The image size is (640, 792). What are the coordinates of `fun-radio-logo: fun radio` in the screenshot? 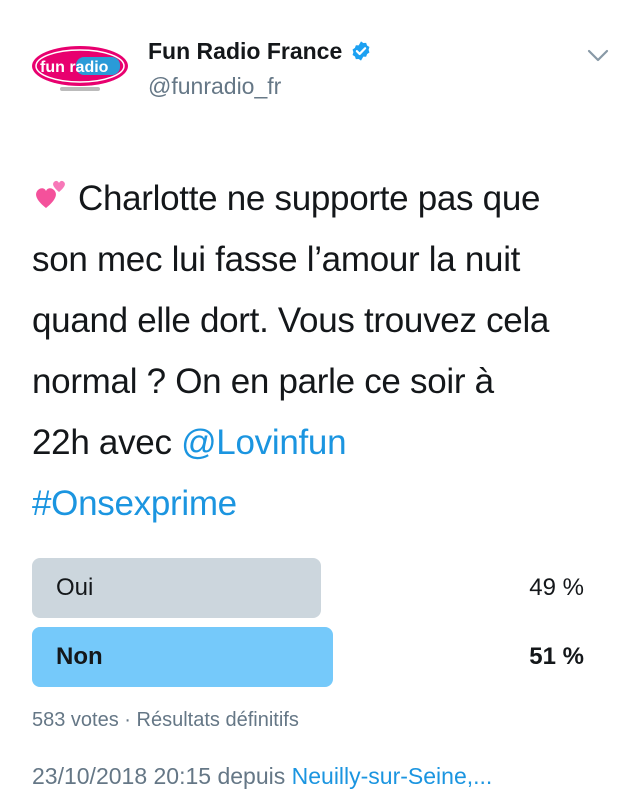 It's located at (80, 68).